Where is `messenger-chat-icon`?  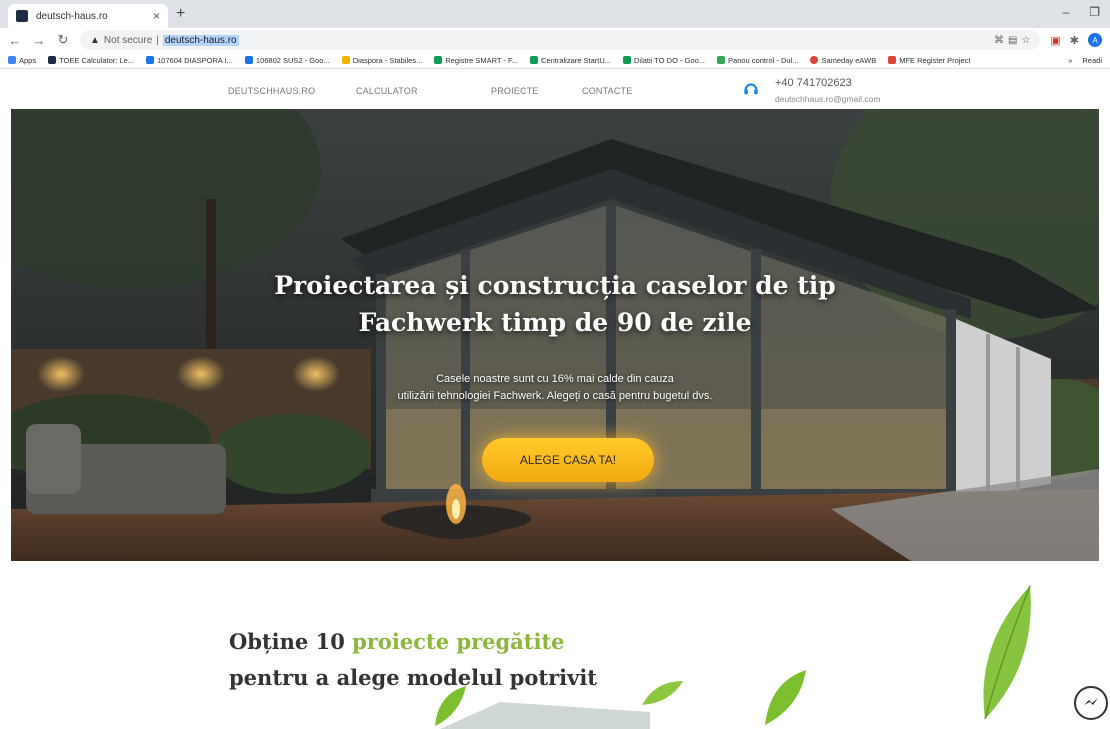 messenger-chat-icon is located at coordinates (1091, 703).